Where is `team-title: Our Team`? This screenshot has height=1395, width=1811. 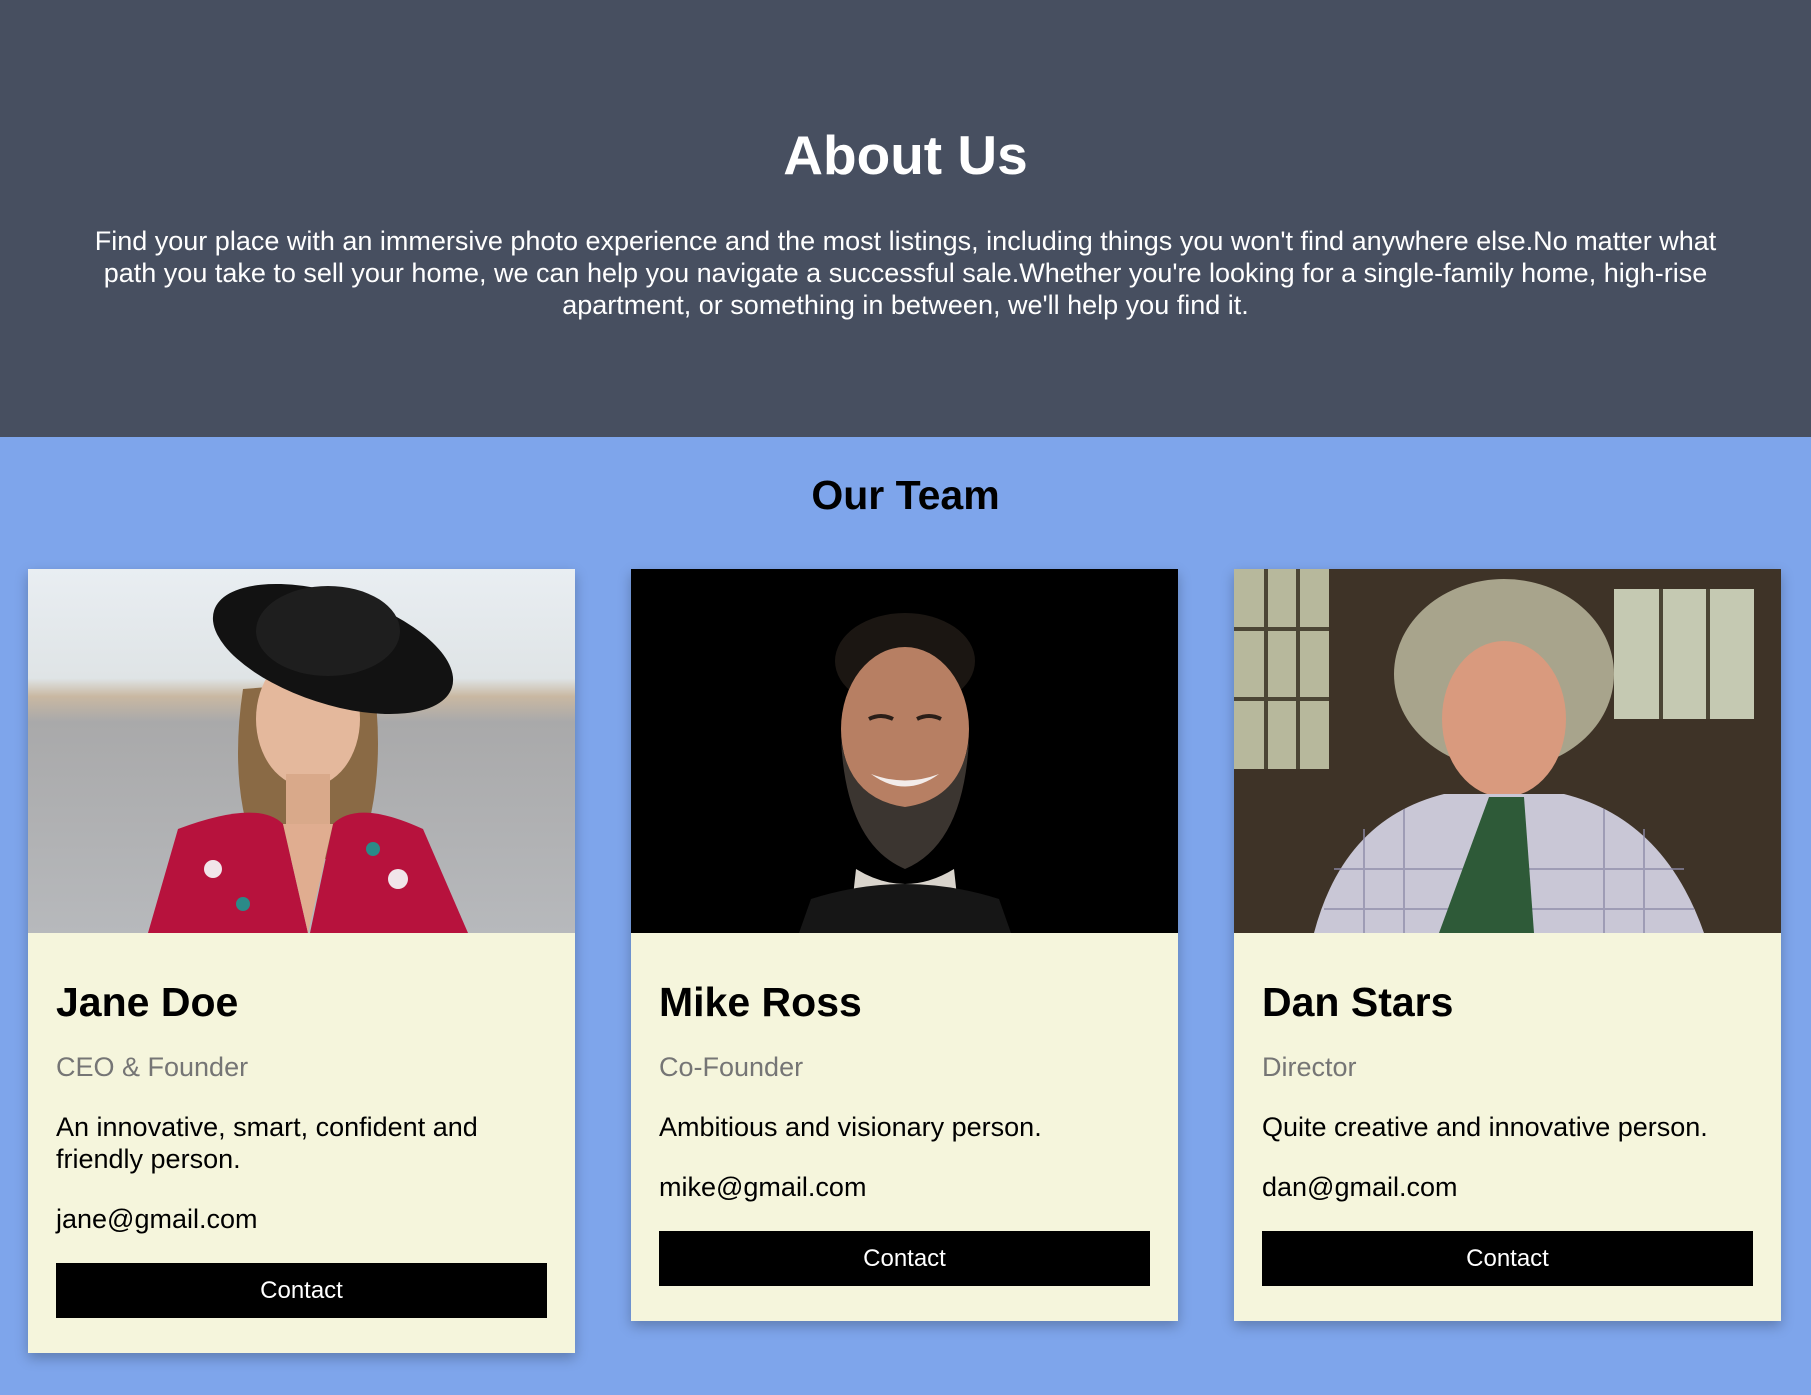
team-title: Our Team is located at coordinates (905, 495).